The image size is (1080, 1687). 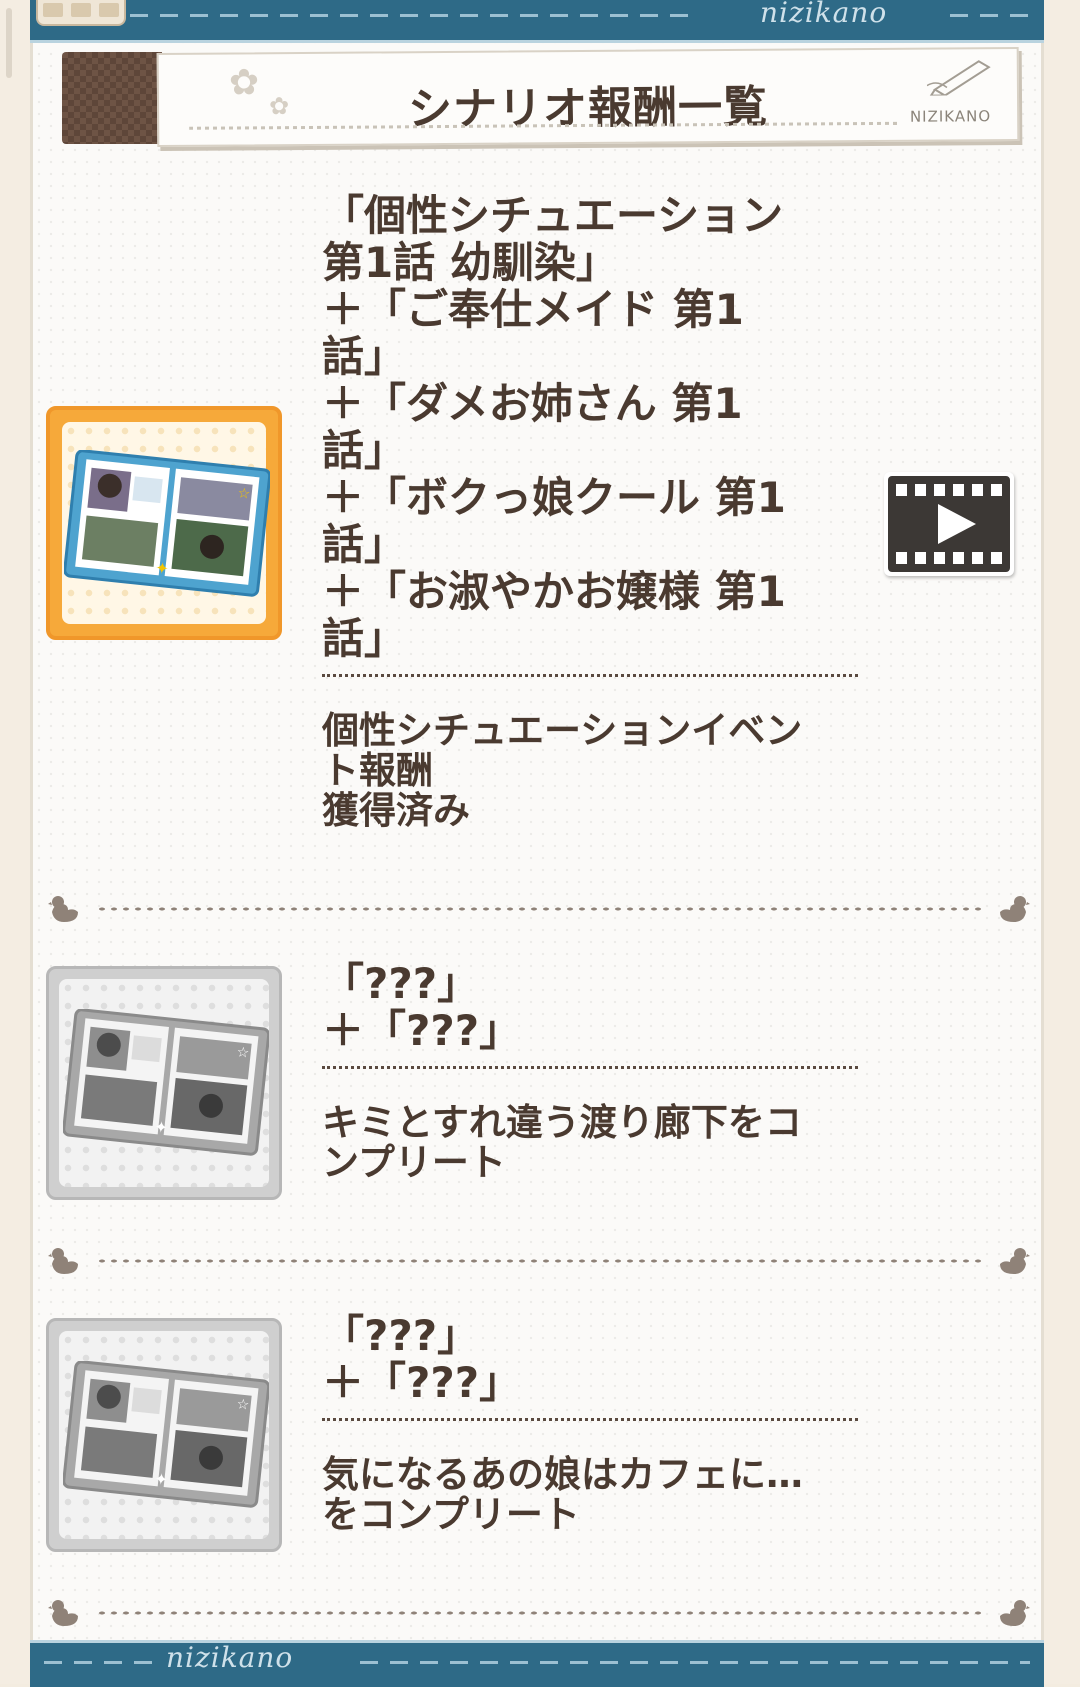 What do you see at coordinates (410, 15) in the screenshot?
I see `header-dash-line` at bounding box center [410, 15].